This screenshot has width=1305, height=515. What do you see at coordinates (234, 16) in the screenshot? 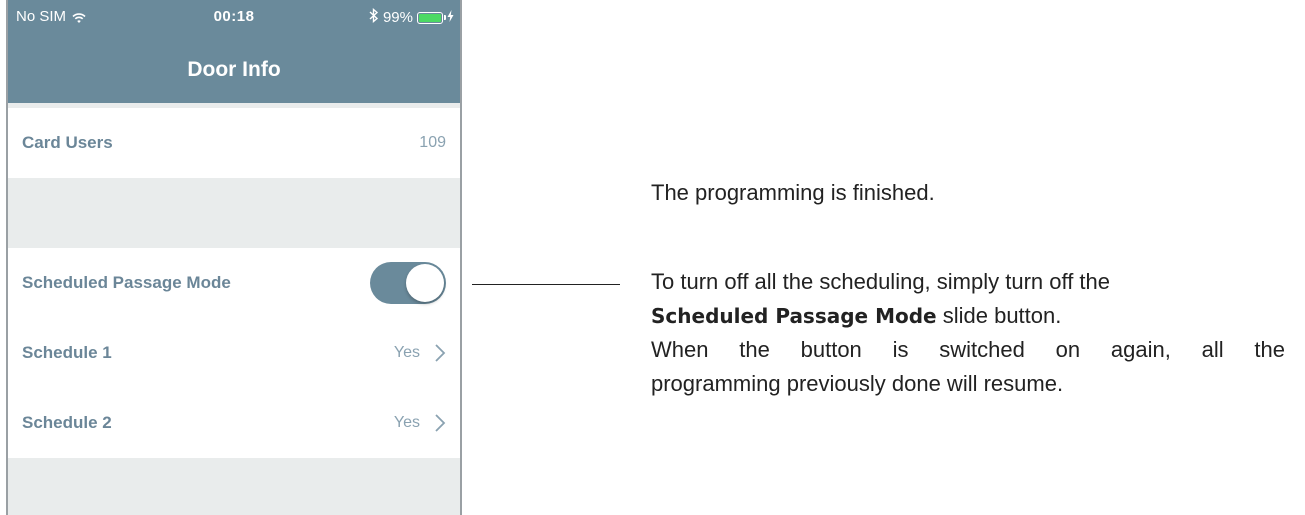
I see `status-bar: No SIM 00:18 99%` at bounding box center [234, 16].